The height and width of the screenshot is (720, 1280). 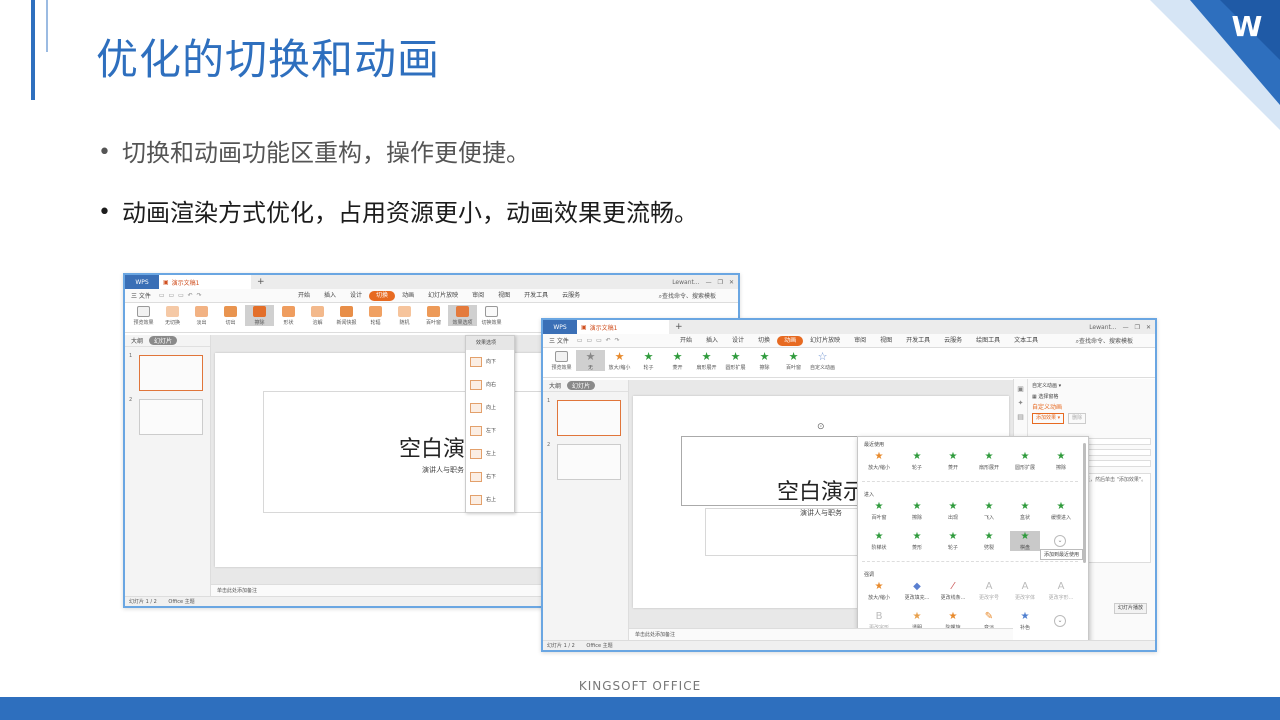 What do you see at coordinates (738, 341) in the screenshot?
I see `menu-tab: 设计` at bounding box center [738, 341].